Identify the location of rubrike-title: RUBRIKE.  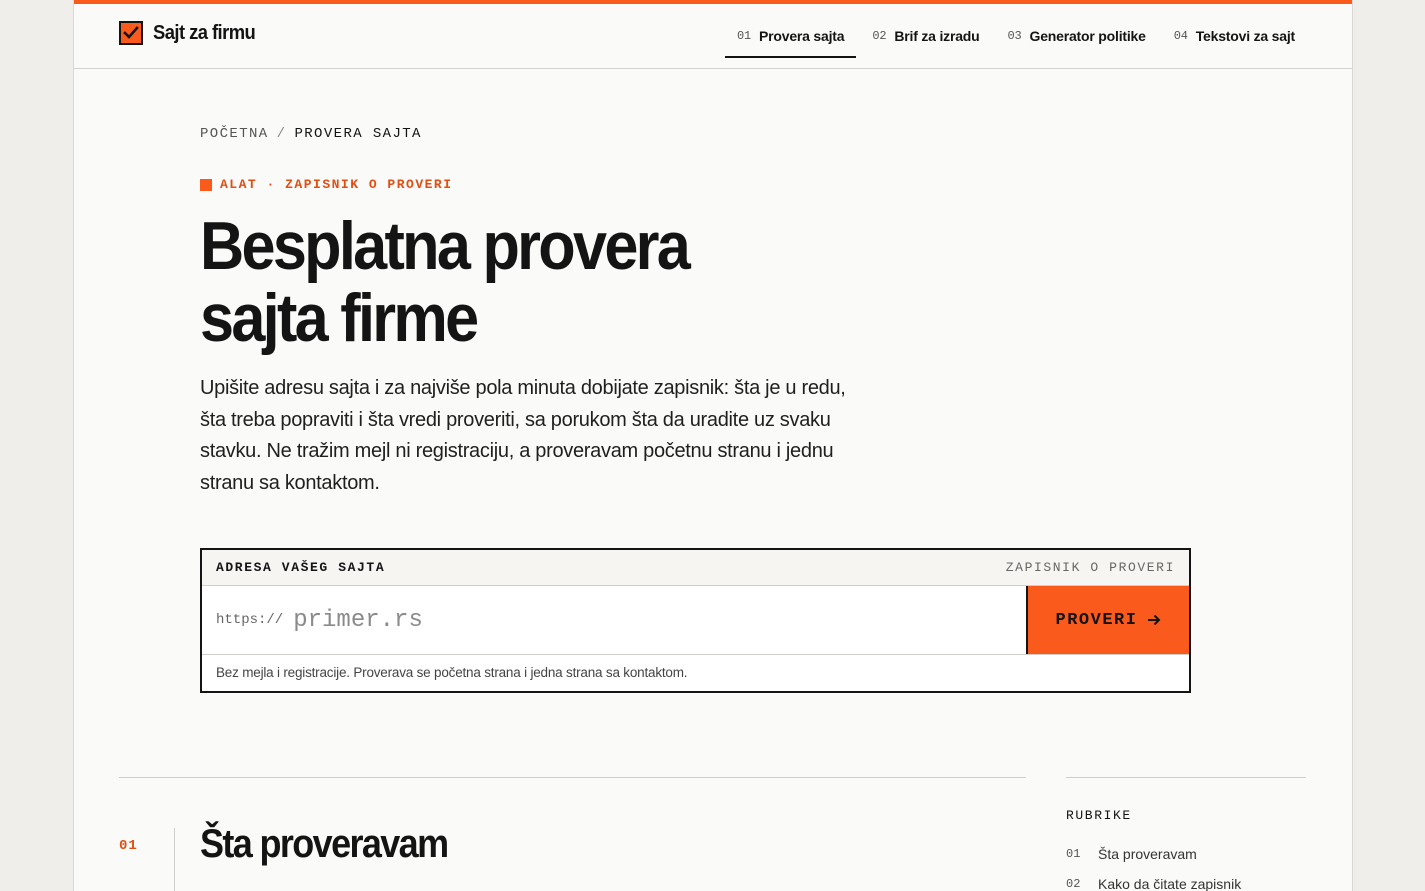
(1099, 815).